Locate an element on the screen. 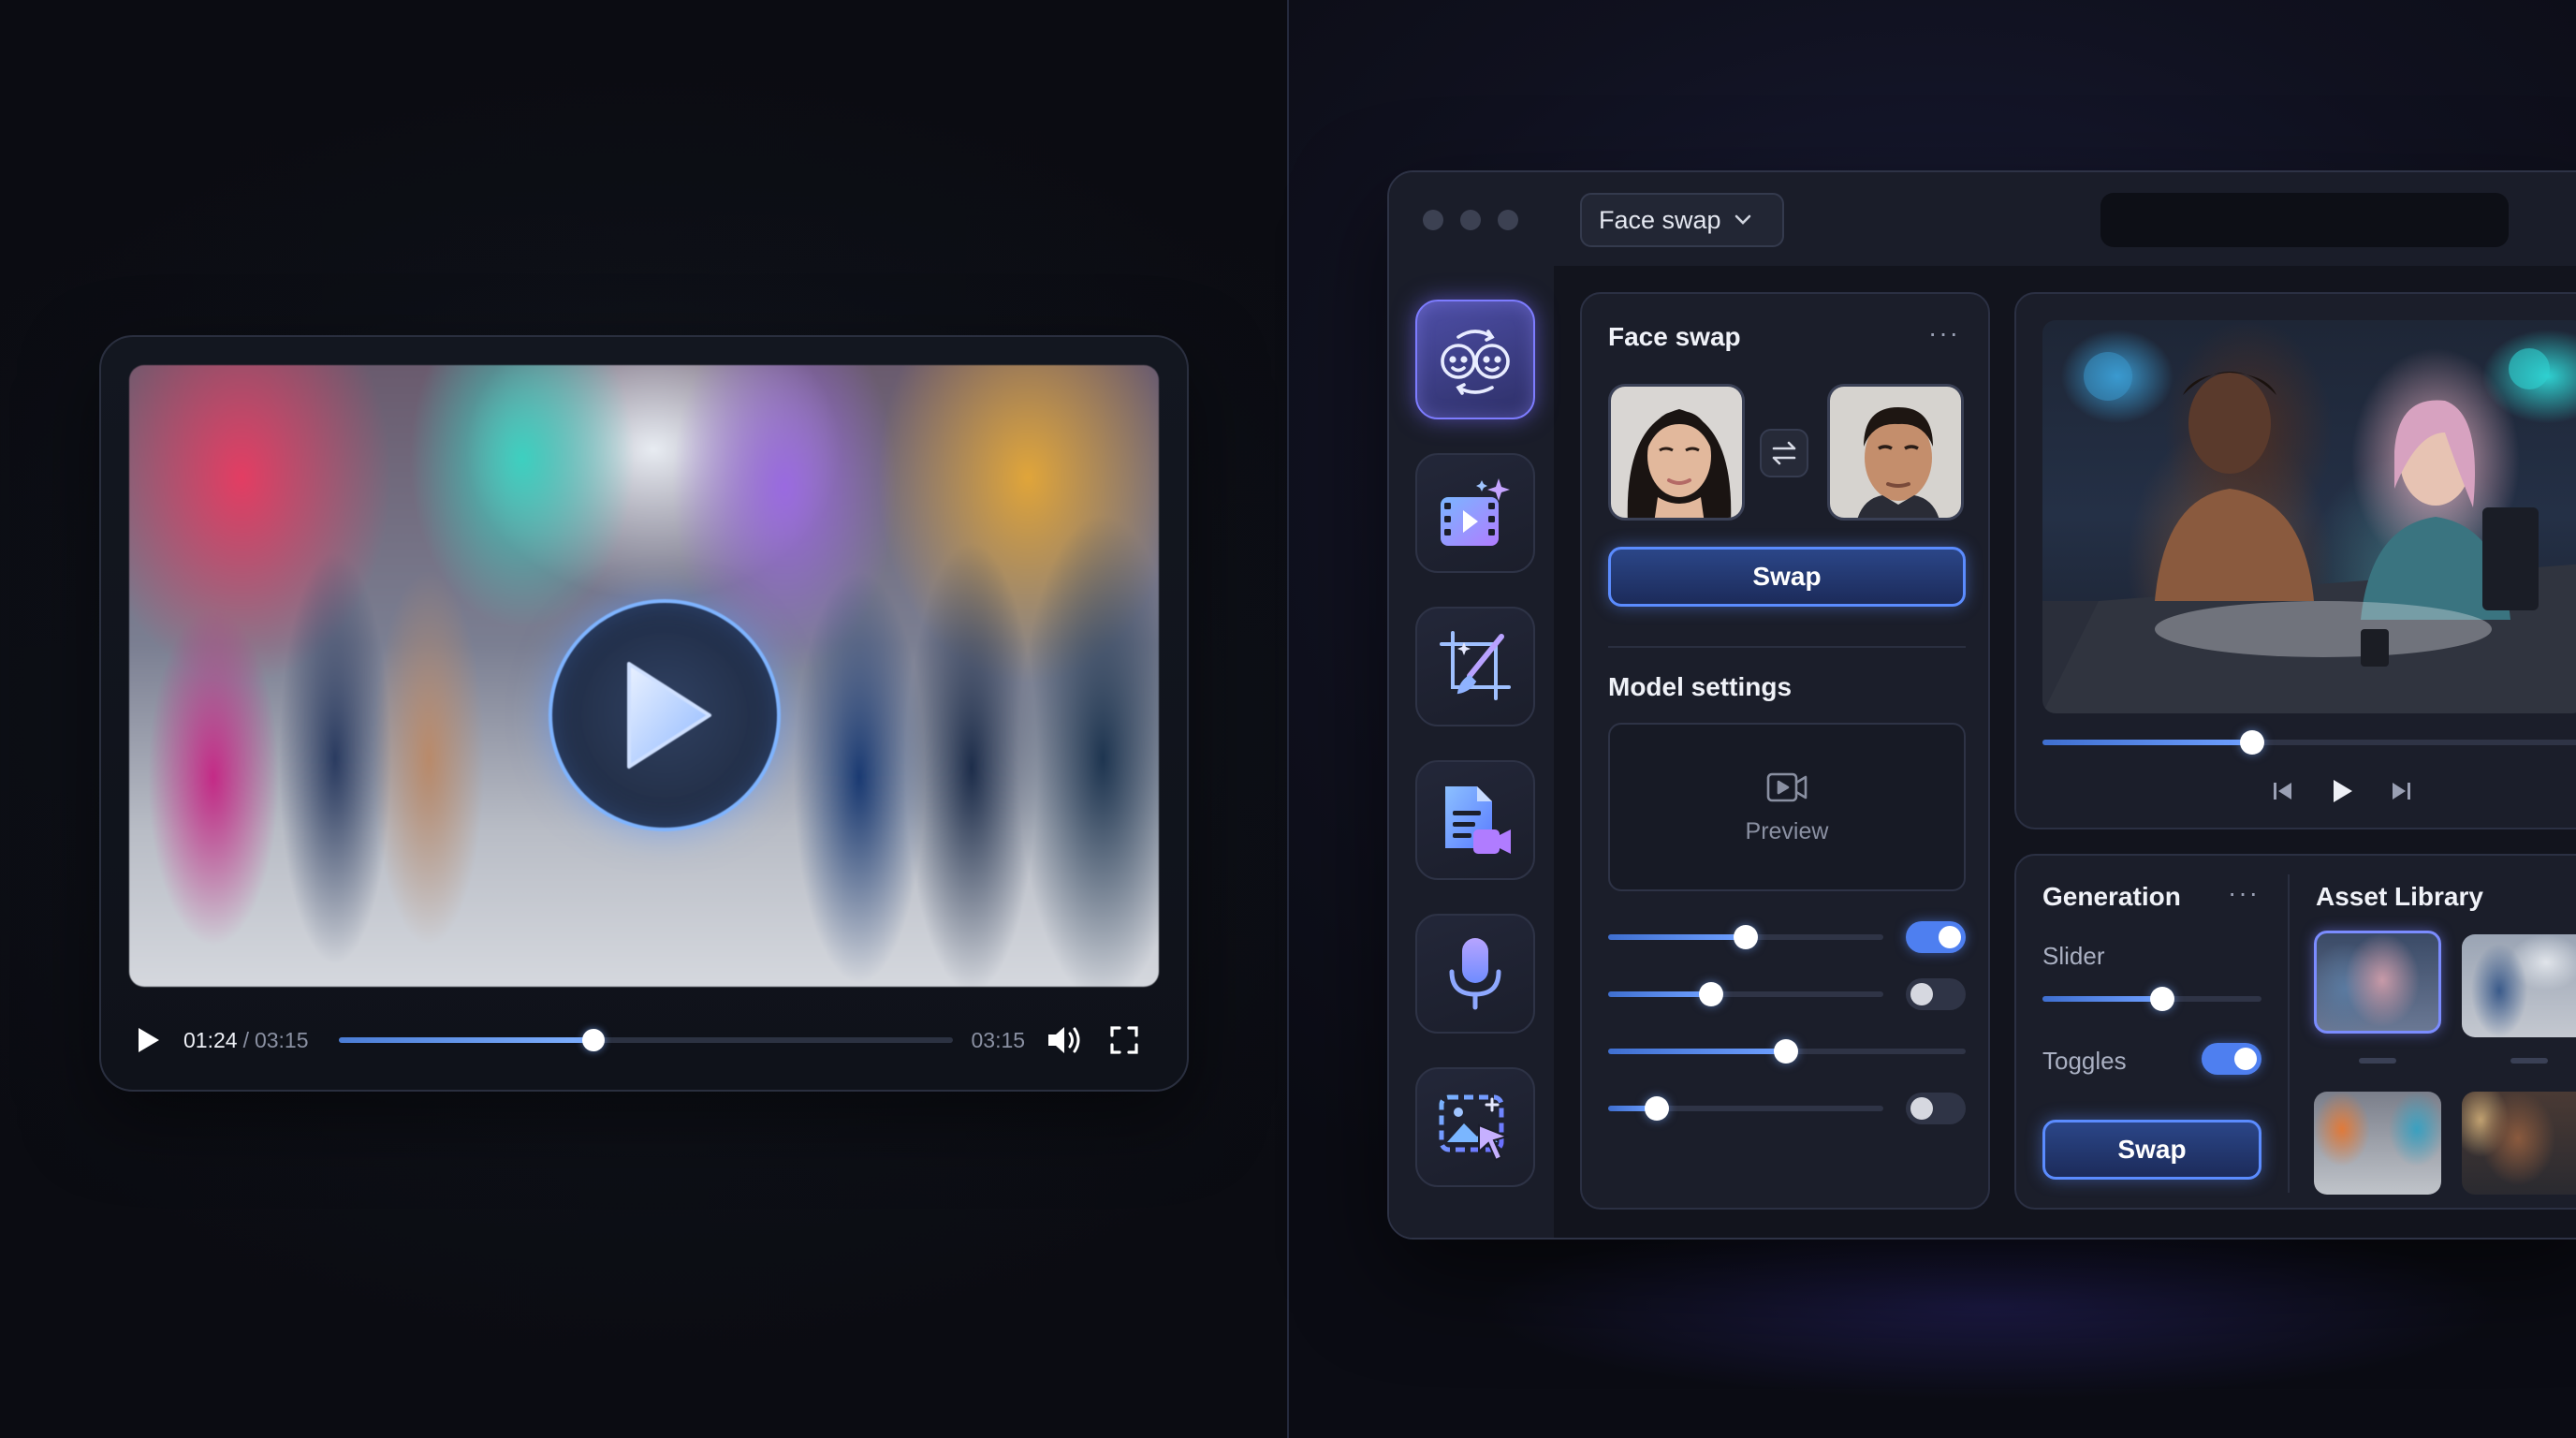  tool-image-select is located at coordinates (1475, 1127).